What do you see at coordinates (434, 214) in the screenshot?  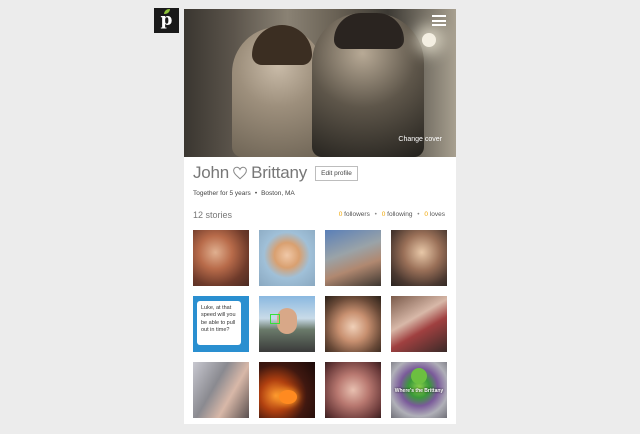 I see `loves-link: 0 loves` at bounding box center [434, 214].